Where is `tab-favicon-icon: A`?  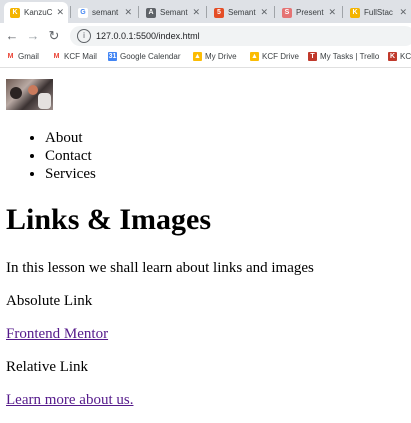
tab-favicon-icon: A is located at coordinates (151, 12).